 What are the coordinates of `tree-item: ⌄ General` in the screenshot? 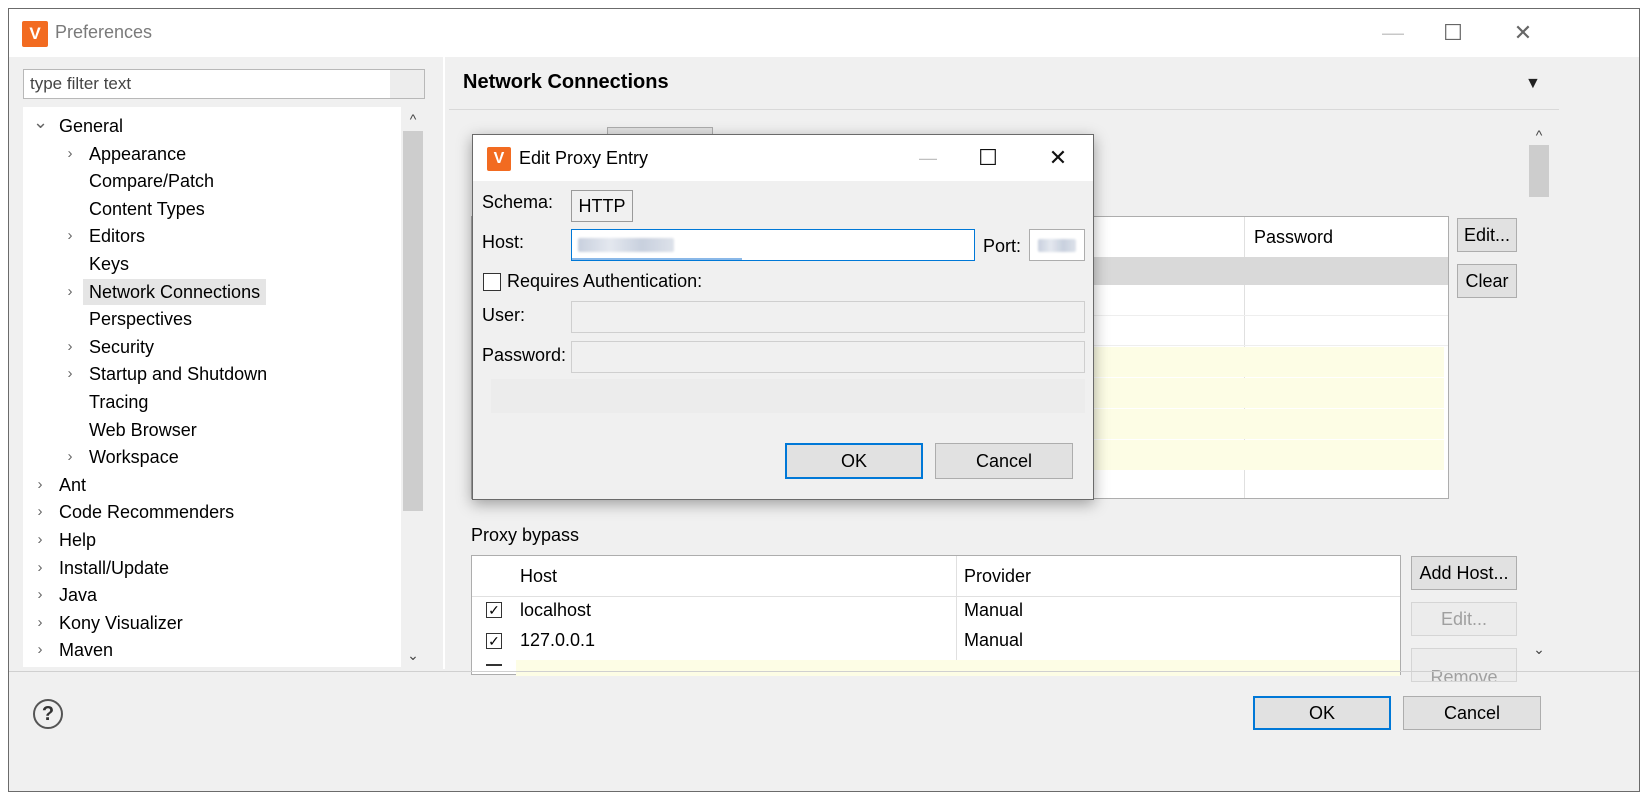 It's located at (211, 125).